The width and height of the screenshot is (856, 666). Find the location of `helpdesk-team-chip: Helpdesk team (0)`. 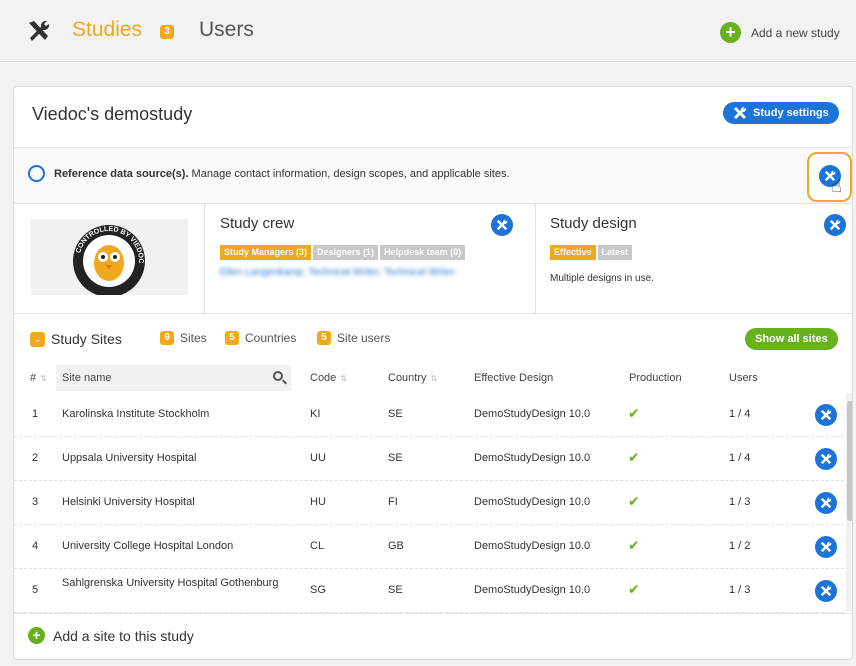

helpdesk-team-chip: Helpdesk team (0) is located at coordinates (423, 252).